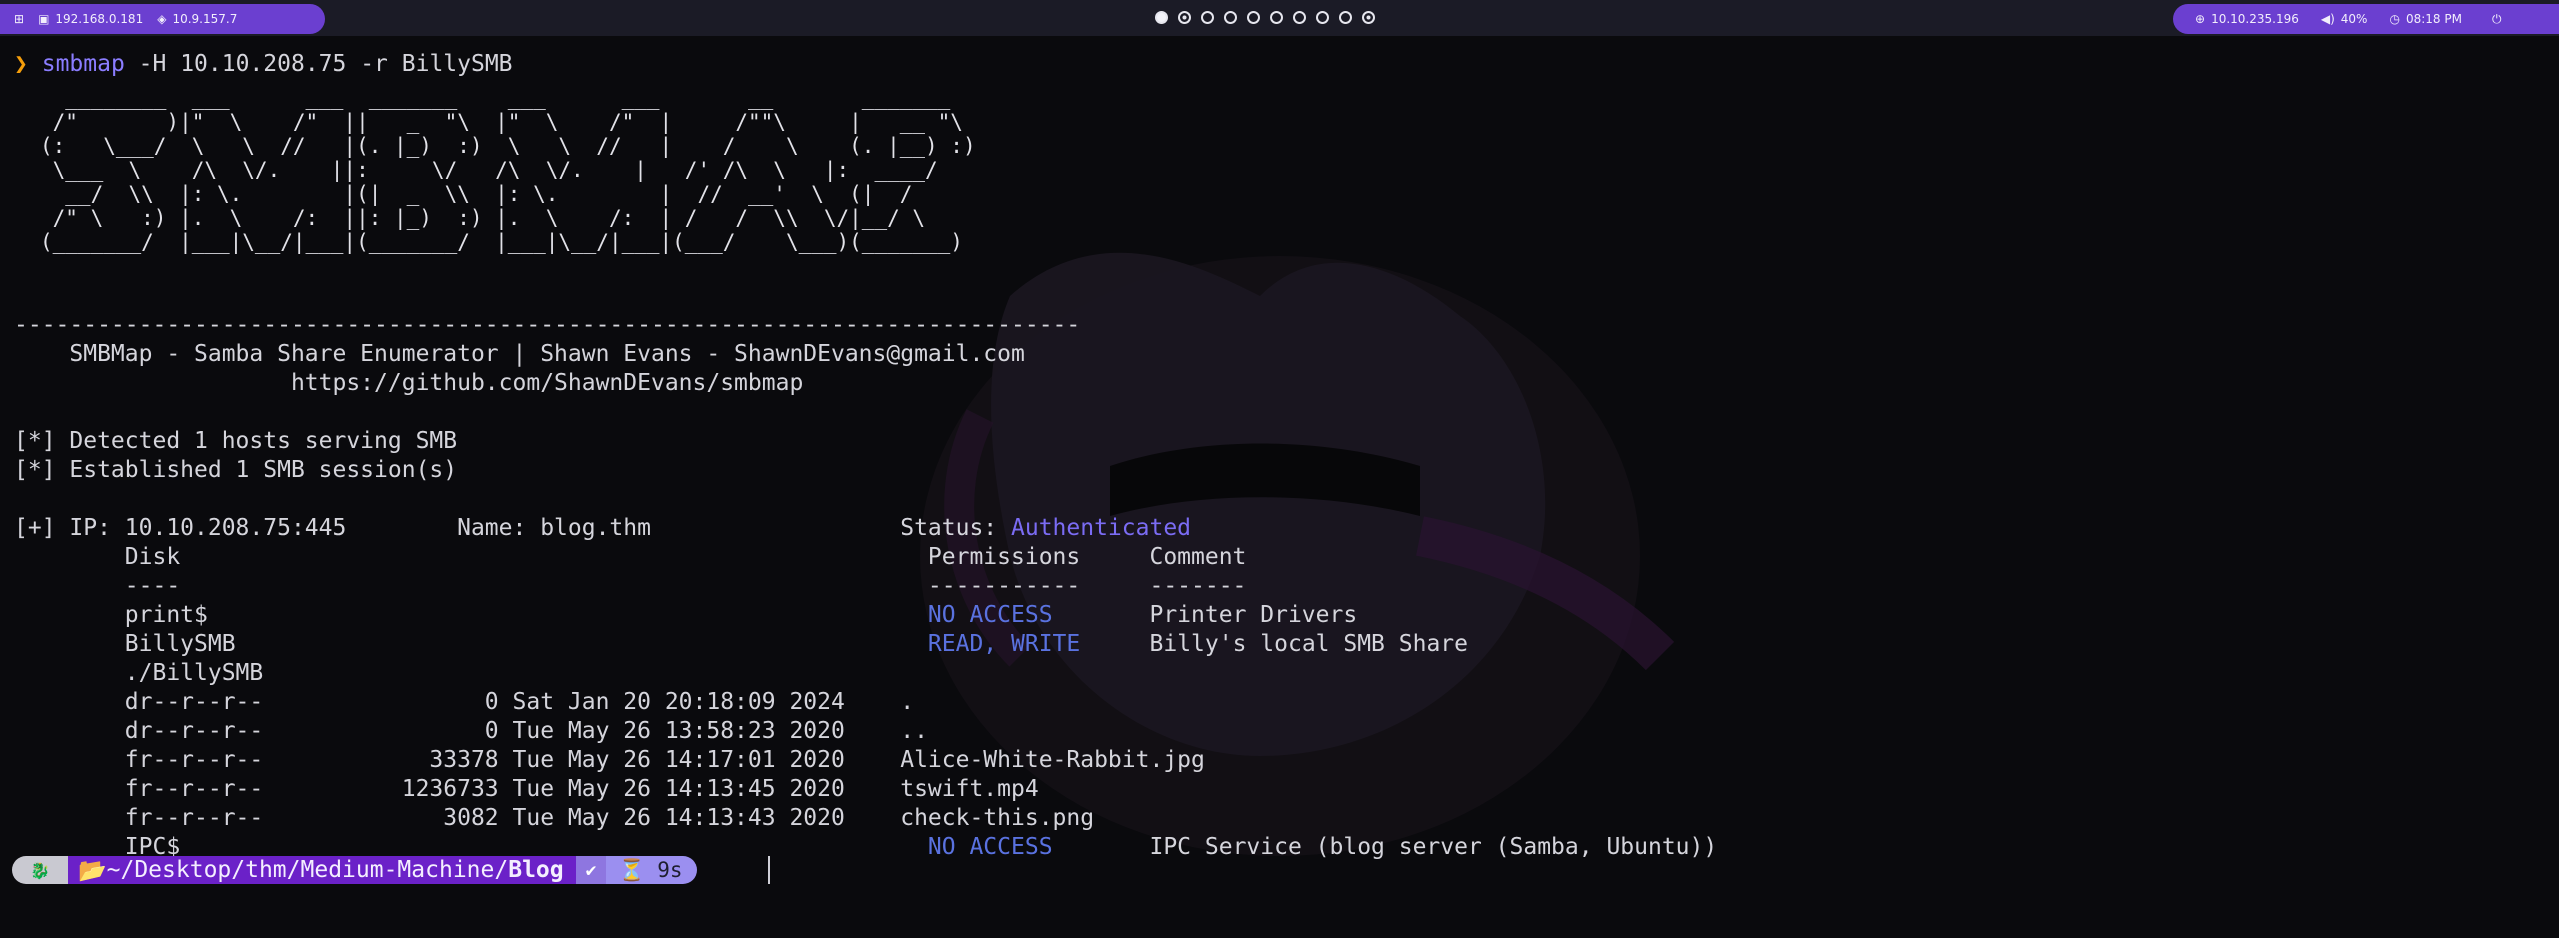 Image resolution: width=2559 pixels, height=938 pixels. What do you see at coordinates (651, 870) in the screenshot?
I see `duration-segment: ⏳ 9s` at bounding box center [651, 870].